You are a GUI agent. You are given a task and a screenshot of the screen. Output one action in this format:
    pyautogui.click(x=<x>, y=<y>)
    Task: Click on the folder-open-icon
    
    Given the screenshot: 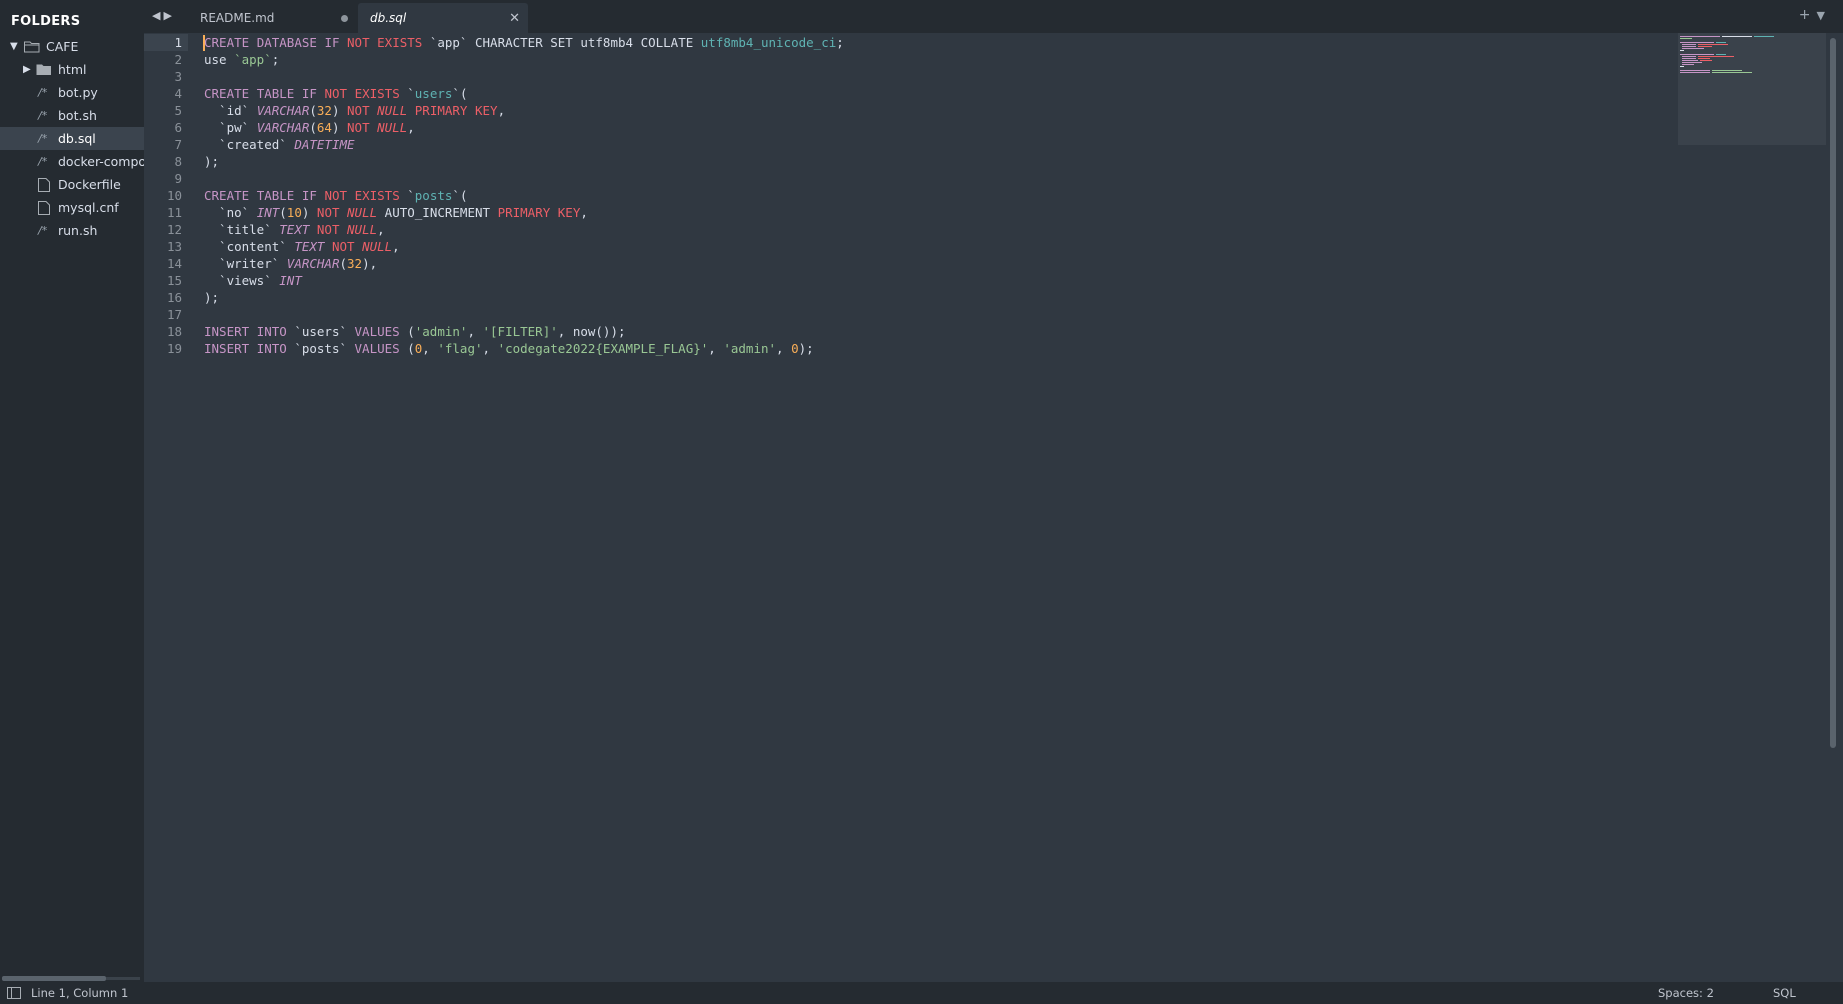 What is the action you would take?
    pyautogui.click(x=32, y=46)
    